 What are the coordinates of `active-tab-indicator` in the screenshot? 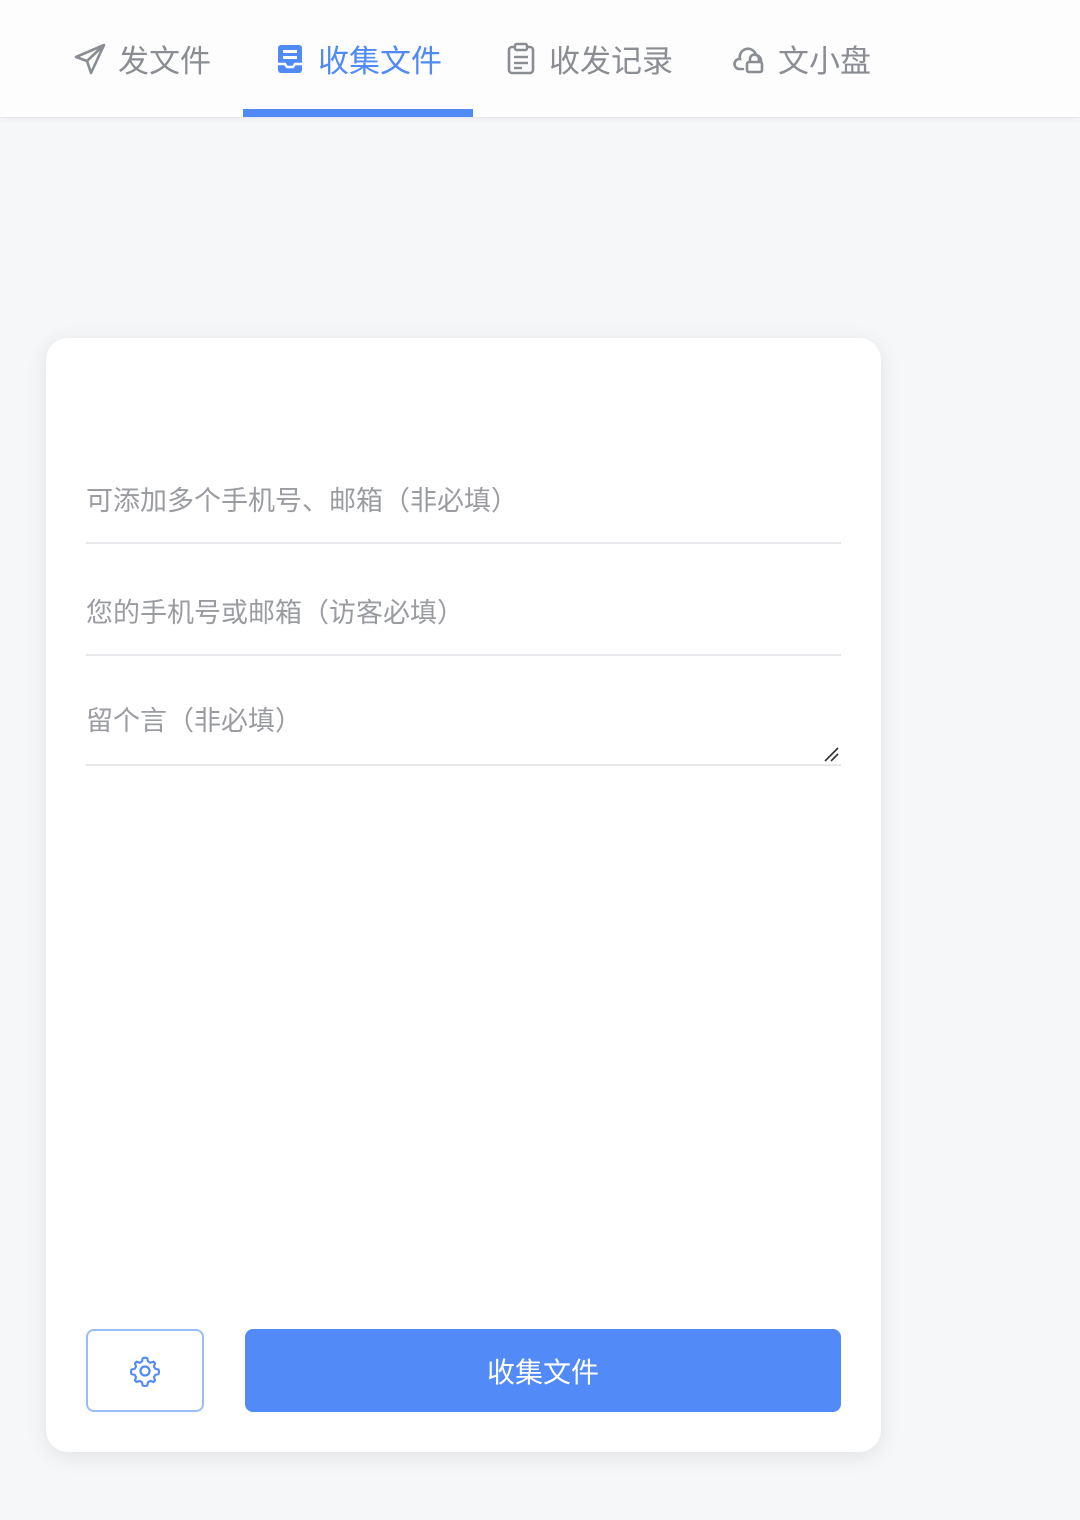 It's located at (358, 113).